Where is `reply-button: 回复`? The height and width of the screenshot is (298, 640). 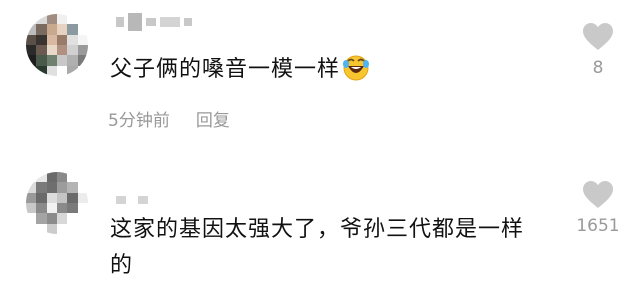
reply-button: 回复 is located at coordinates (213, 118).